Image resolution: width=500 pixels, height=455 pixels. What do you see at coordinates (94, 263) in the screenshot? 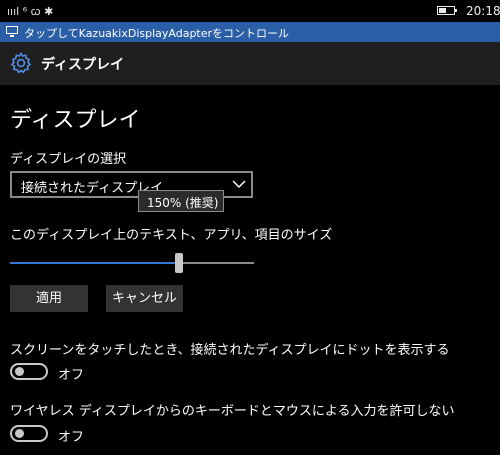
I see `slider-fill` at bounding box center [94, 263].